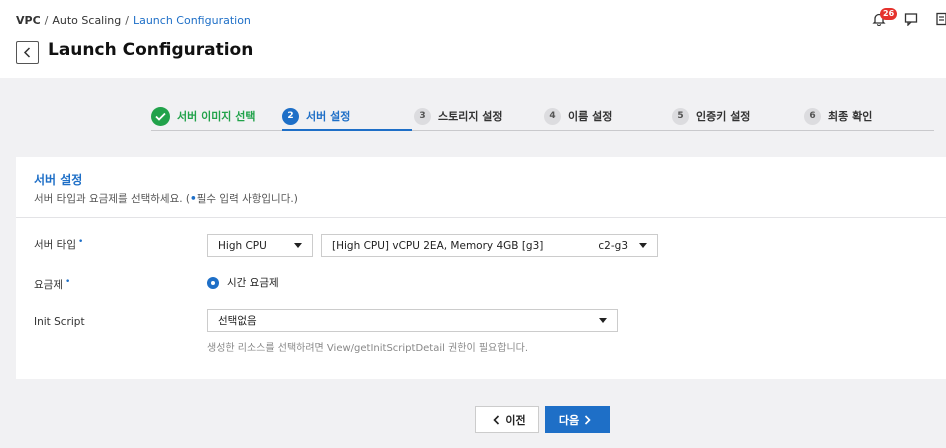 This screenshot has width=946, height=448. I want to click on document-icon, so click(941, 19).